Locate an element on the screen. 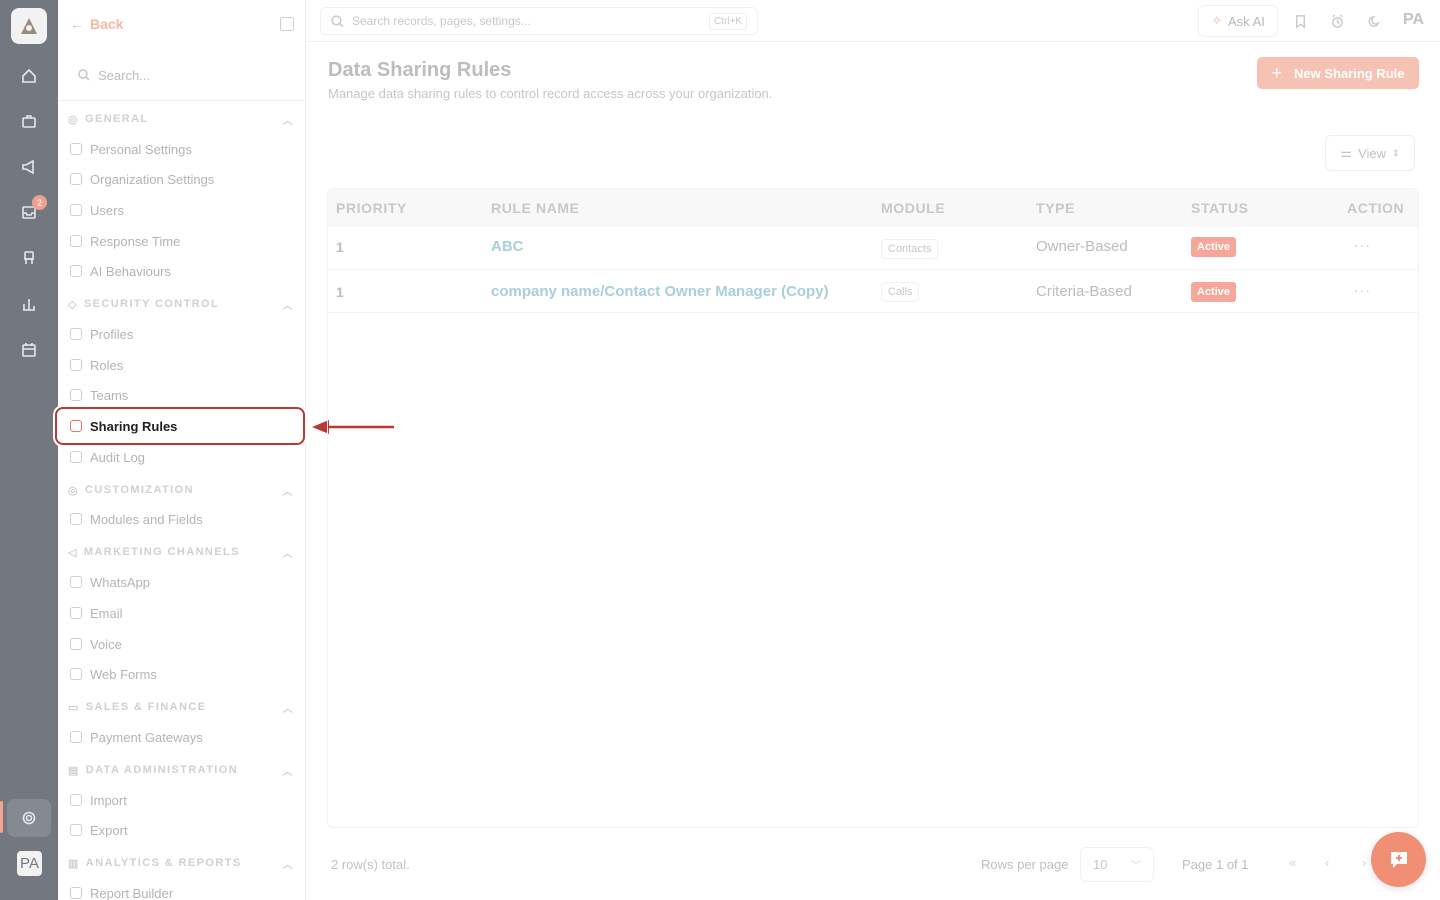  search-icon is located at coordinates (84, 75).